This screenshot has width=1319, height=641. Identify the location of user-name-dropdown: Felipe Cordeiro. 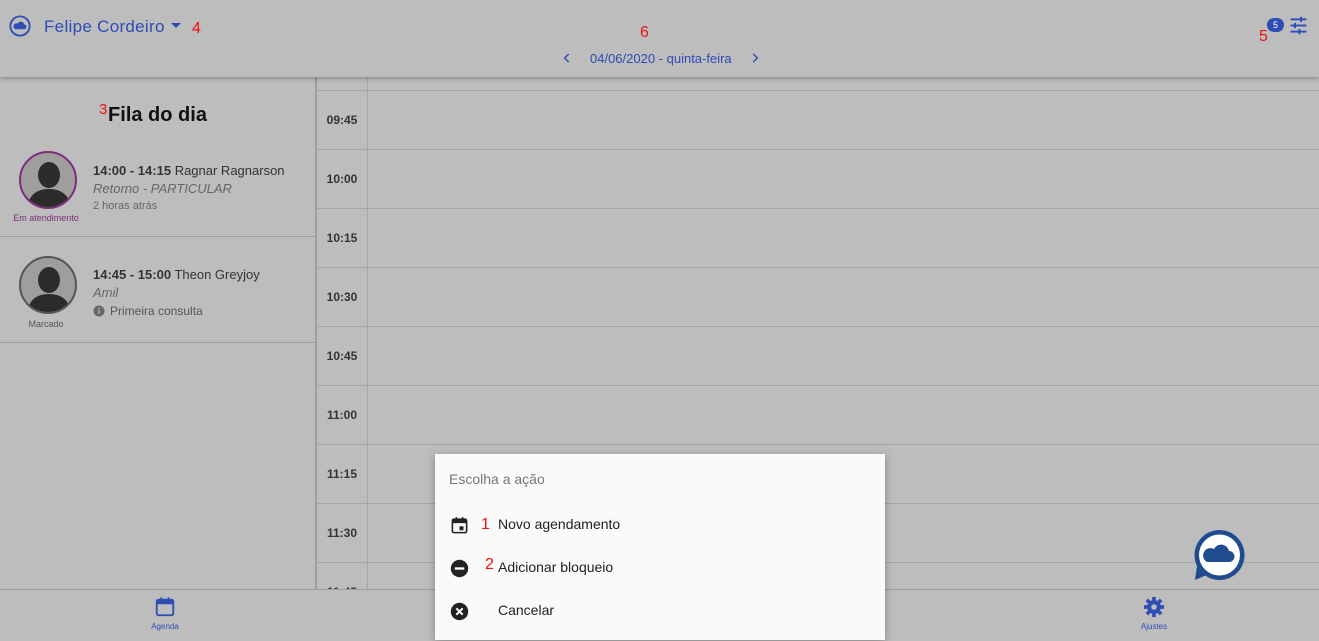
(104, 27).